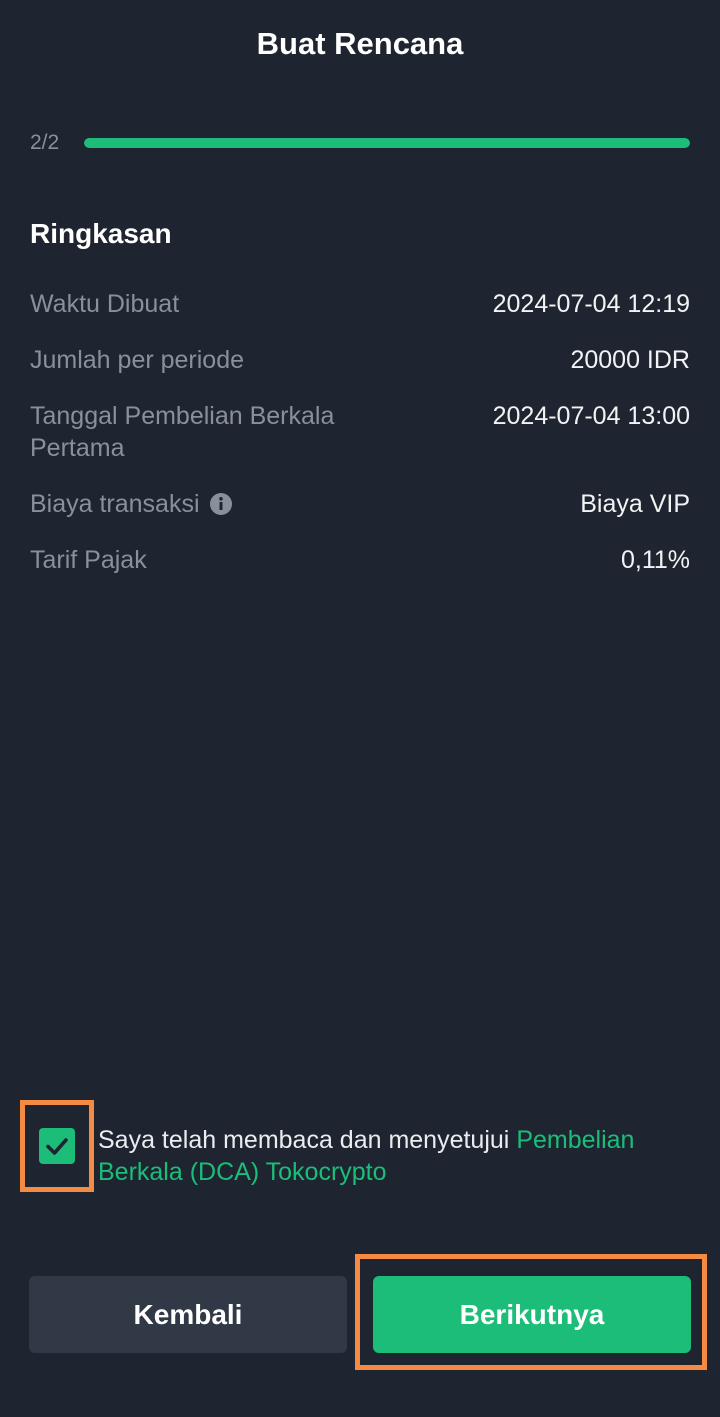  Describe the element at coordinates (360, 1314) in the screenshot. I see `action-bar: Kembali Berikutnya` at that location.